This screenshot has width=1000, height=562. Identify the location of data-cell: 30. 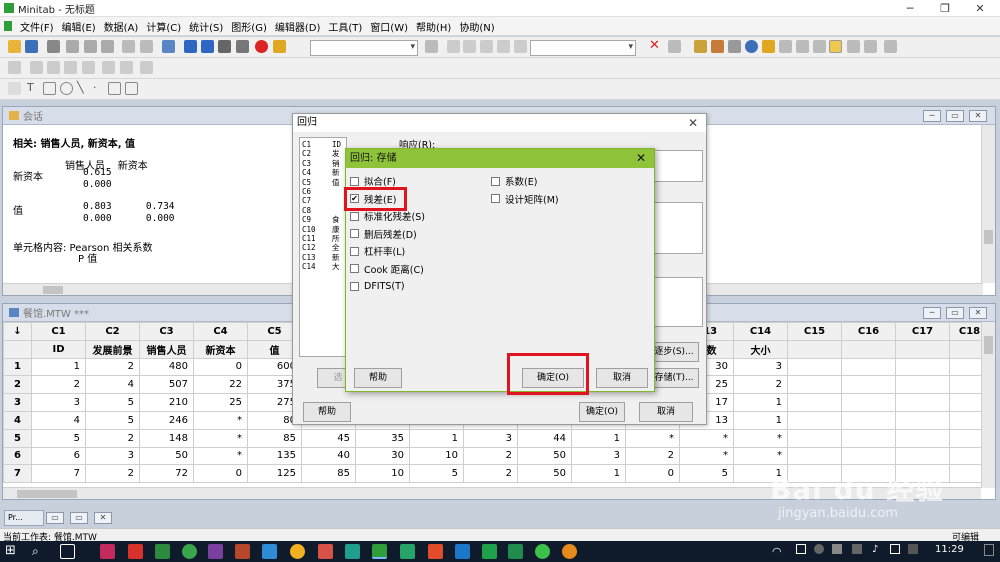
(382, 456).